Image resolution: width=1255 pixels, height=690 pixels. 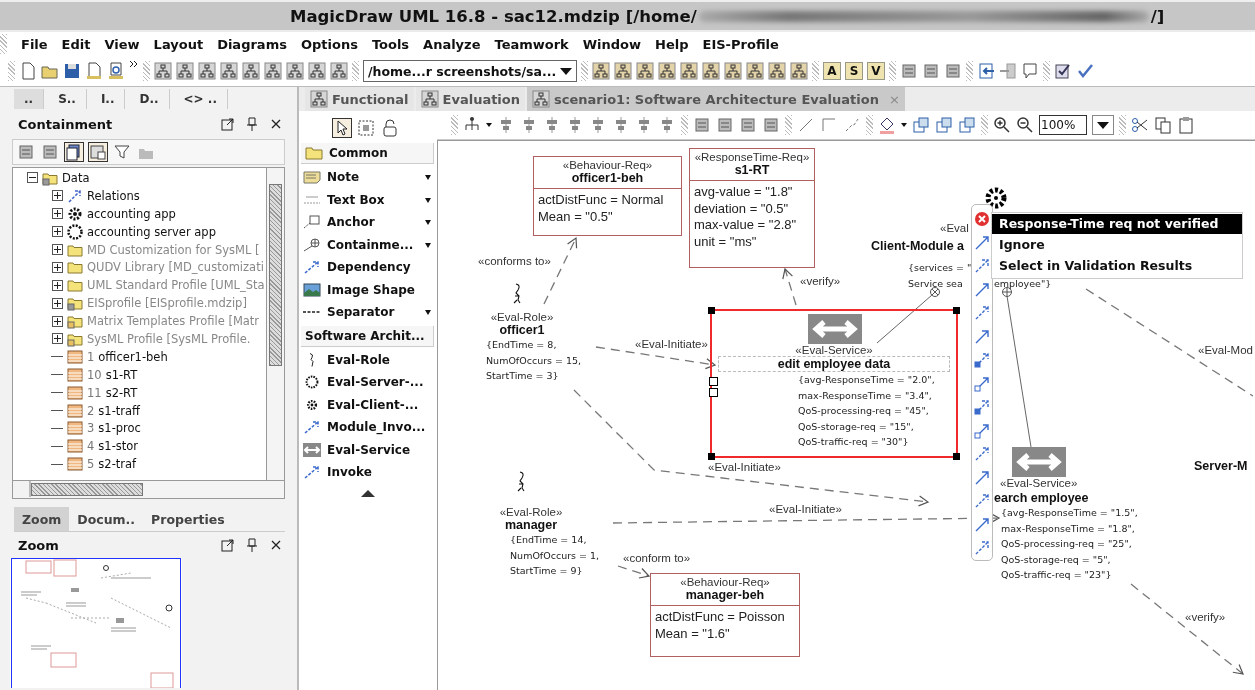 What do you see at coordinates (1030, 71) in the screenshot?
I see `comment-icon` at bounding box center [1030, 71].